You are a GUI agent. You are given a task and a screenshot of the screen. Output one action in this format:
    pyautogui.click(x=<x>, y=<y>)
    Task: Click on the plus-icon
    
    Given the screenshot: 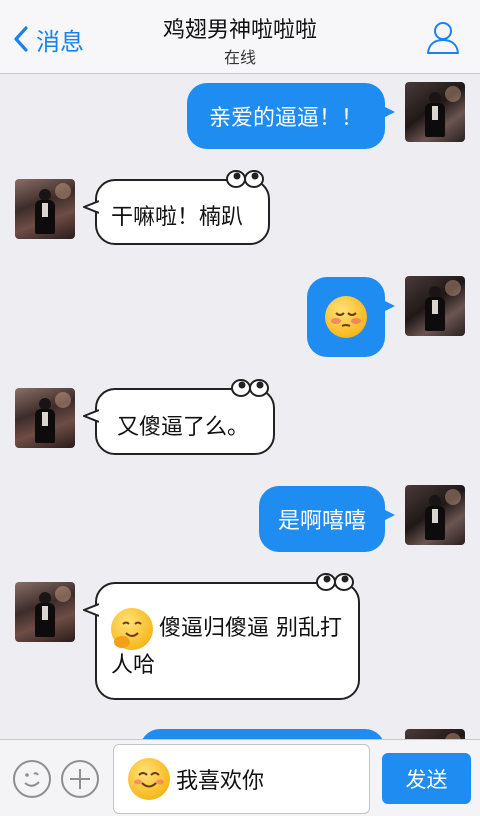 What is the action you would take?
    pyautogui.click(x=80, y=779)
    